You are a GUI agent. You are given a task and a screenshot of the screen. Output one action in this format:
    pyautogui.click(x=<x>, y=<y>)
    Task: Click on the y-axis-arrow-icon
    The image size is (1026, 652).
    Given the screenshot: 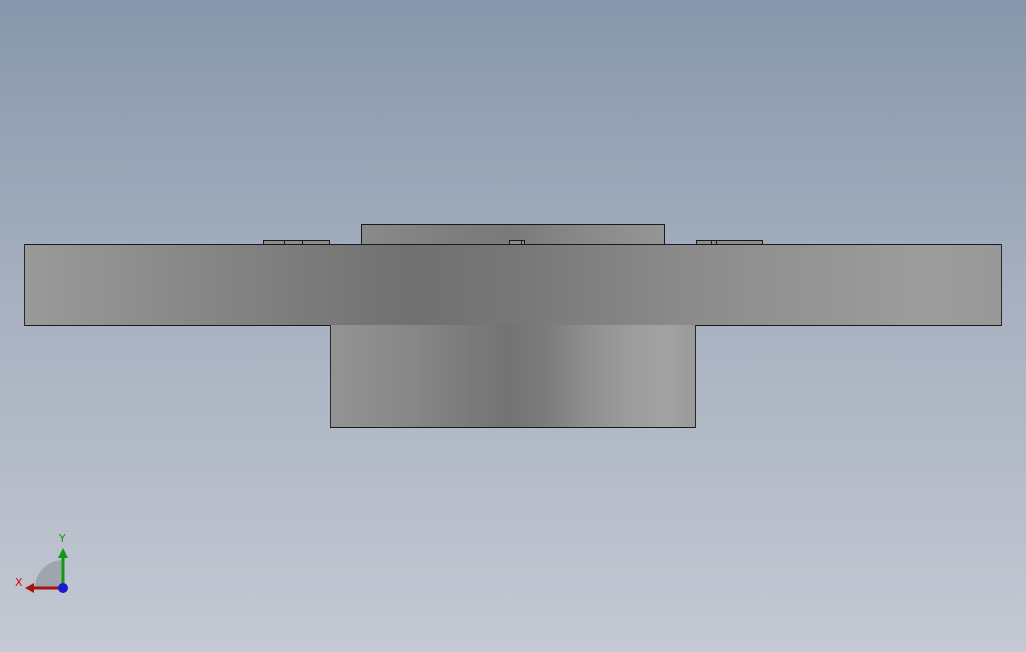 What is the action you would take?
    pyautogui.click(x=63, y=553)
    